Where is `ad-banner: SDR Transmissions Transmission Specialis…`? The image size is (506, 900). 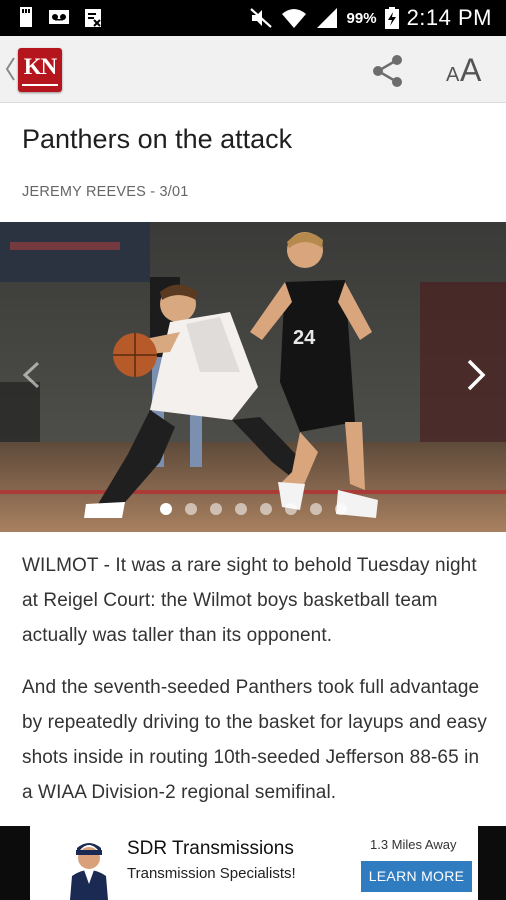
ad-banner: SDR Transmissions Transmission Specialis… is located at coordinates (254, 863).